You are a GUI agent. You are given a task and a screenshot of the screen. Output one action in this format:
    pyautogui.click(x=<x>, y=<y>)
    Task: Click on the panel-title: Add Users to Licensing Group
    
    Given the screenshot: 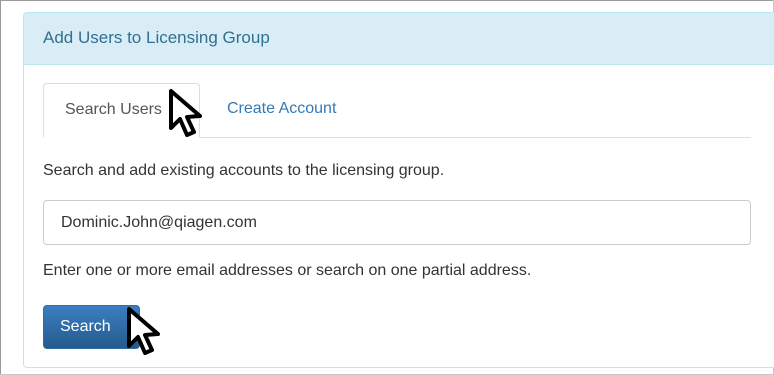 What is the action you would take?
    pyautogui.click(x=156, y=37)
    